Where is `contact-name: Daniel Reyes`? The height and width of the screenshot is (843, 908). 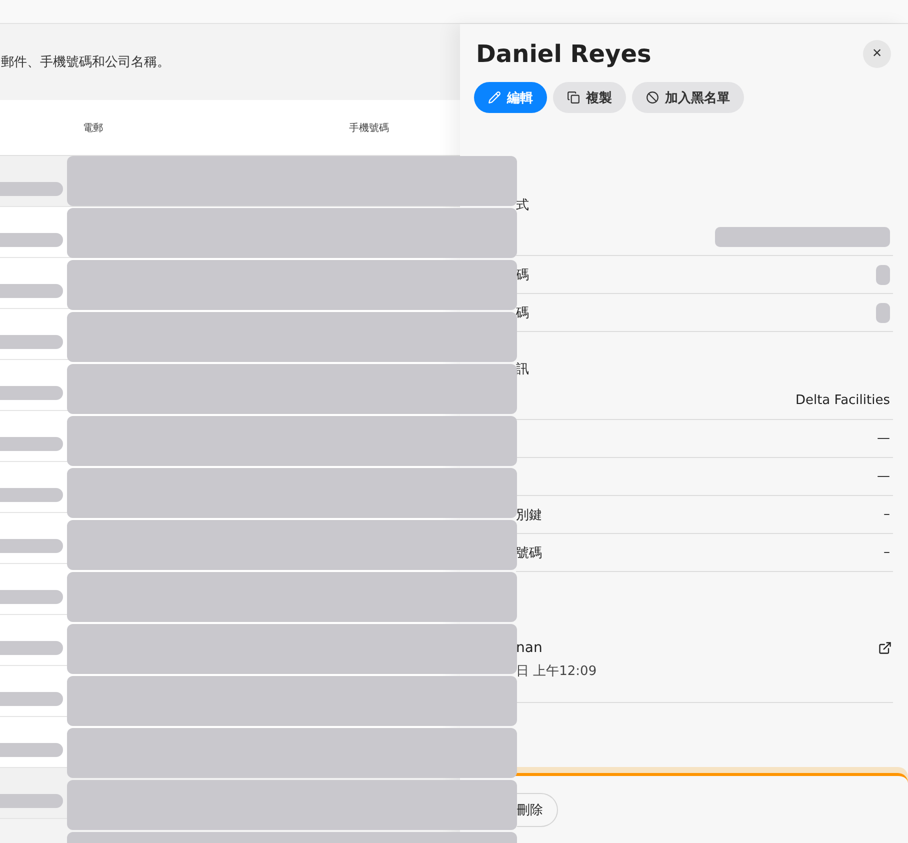
contact-name: Daniel Reyes is located at coordinates (564, 54).